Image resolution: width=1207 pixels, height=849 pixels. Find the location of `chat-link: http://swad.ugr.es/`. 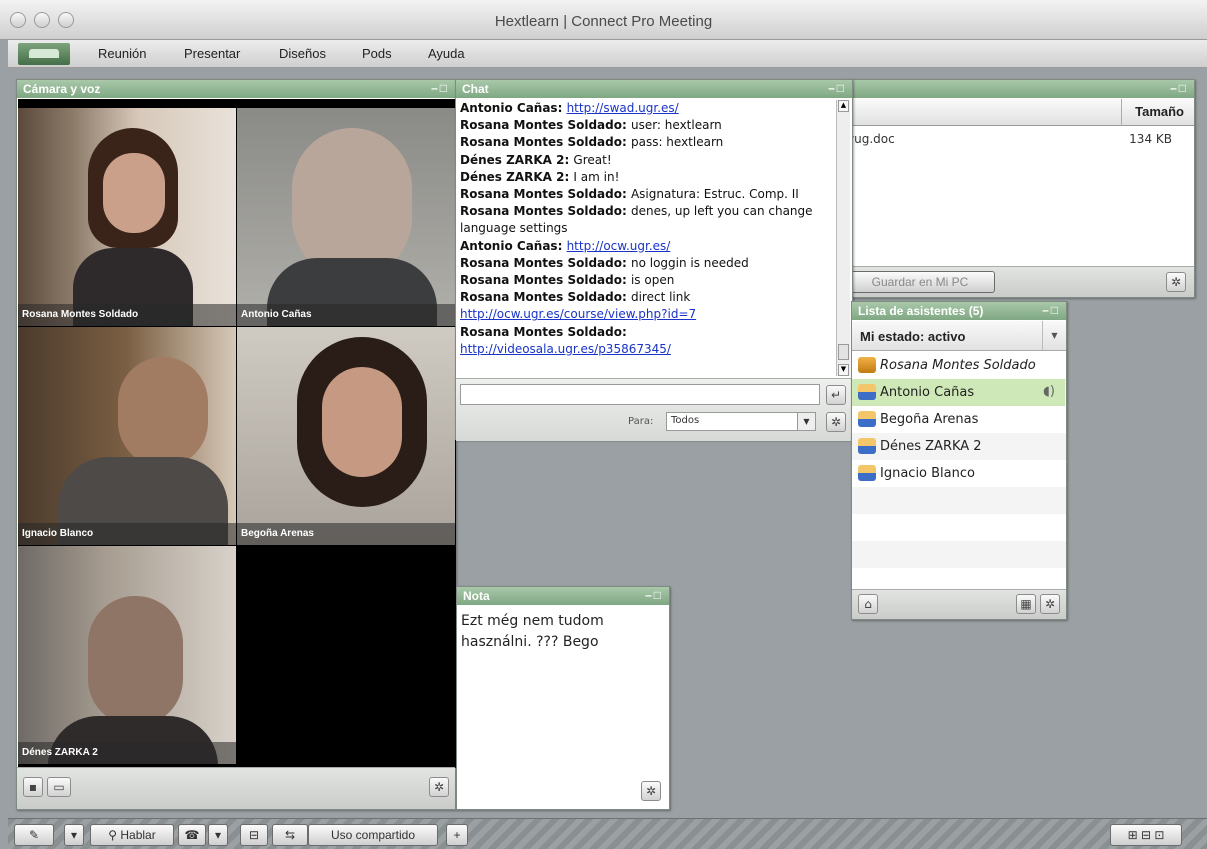

chat-link: http://swad.ugr.es/ is located at coordinates (623, 108).